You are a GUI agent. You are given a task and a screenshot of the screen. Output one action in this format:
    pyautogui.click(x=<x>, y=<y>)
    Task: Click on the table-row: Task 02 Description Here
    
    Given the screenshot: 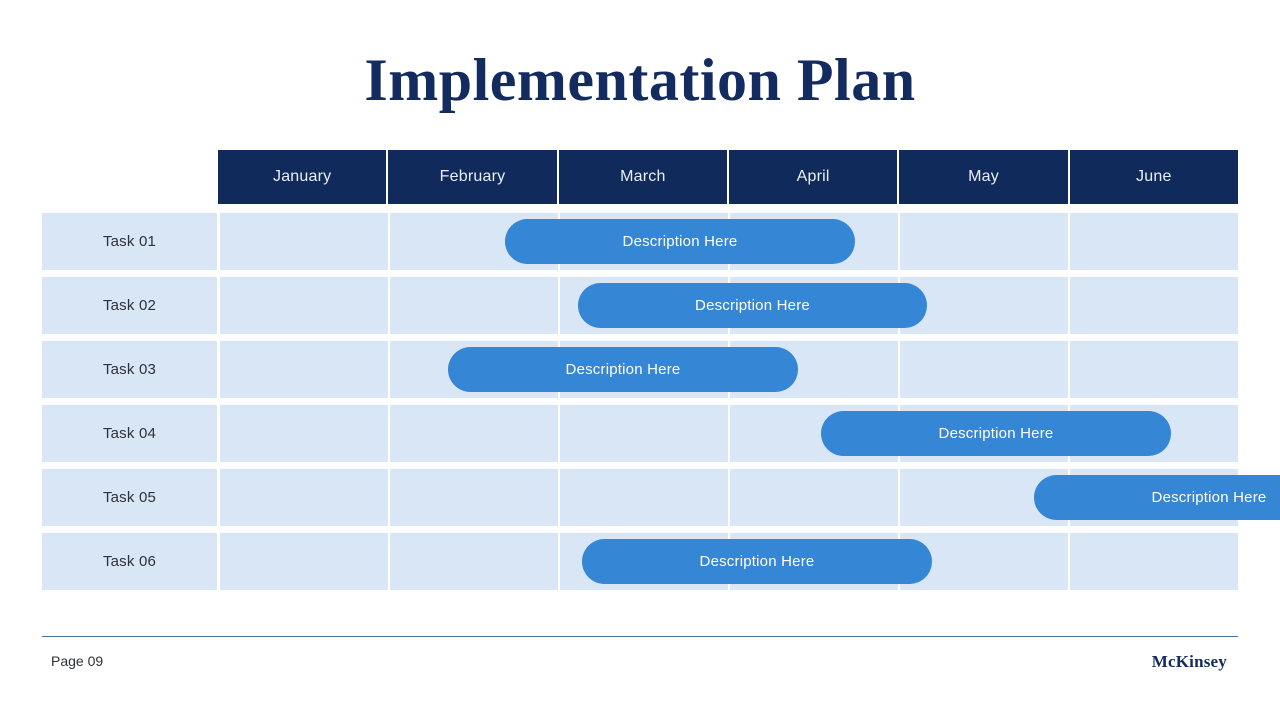 What is the action you would take?
    pyautogui.click(x=640, y=305)
    